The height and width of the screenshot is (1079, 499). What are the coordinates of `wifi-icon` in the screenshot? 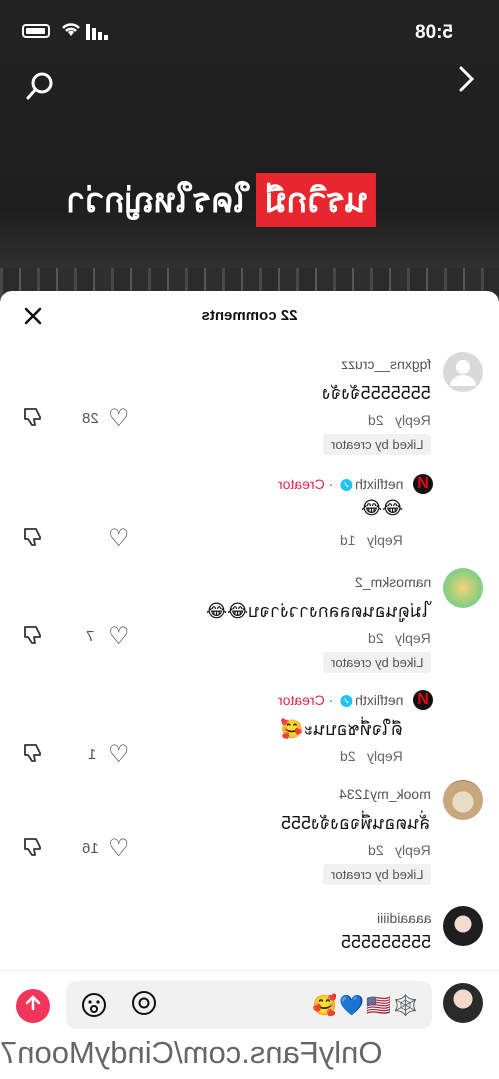 It's located at (71, 31).